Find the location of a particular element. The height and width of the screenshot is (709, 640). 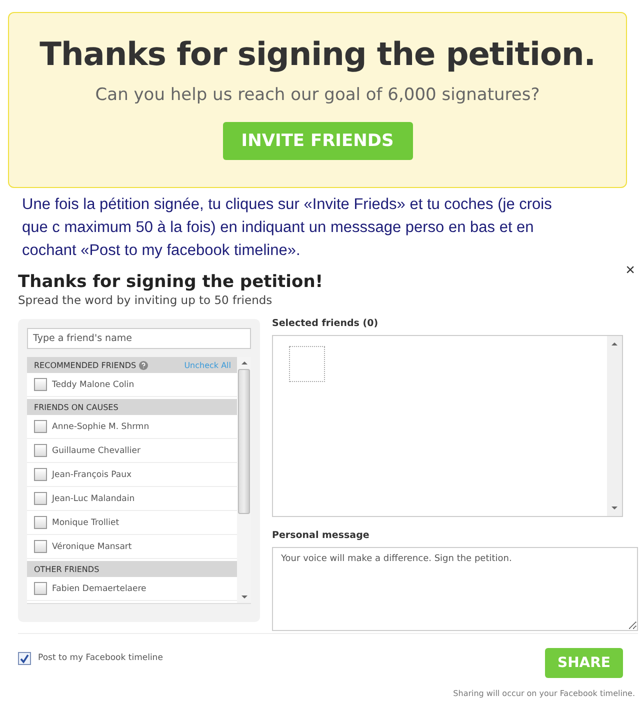

sharing-note: Sharing will occur on your Facebook timeline. is located at coordinates (544, 693).